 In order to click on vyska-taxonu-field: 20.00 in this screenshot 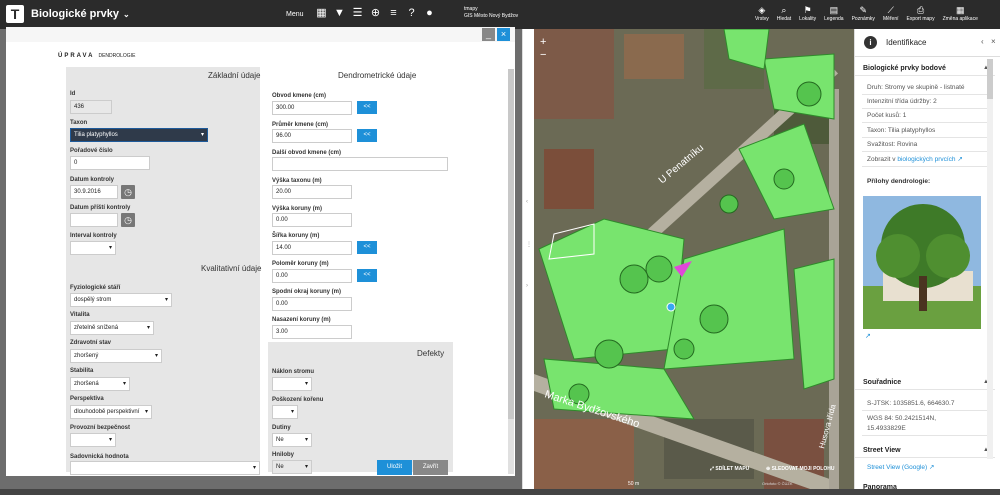, I will do `click(312, 192)`.